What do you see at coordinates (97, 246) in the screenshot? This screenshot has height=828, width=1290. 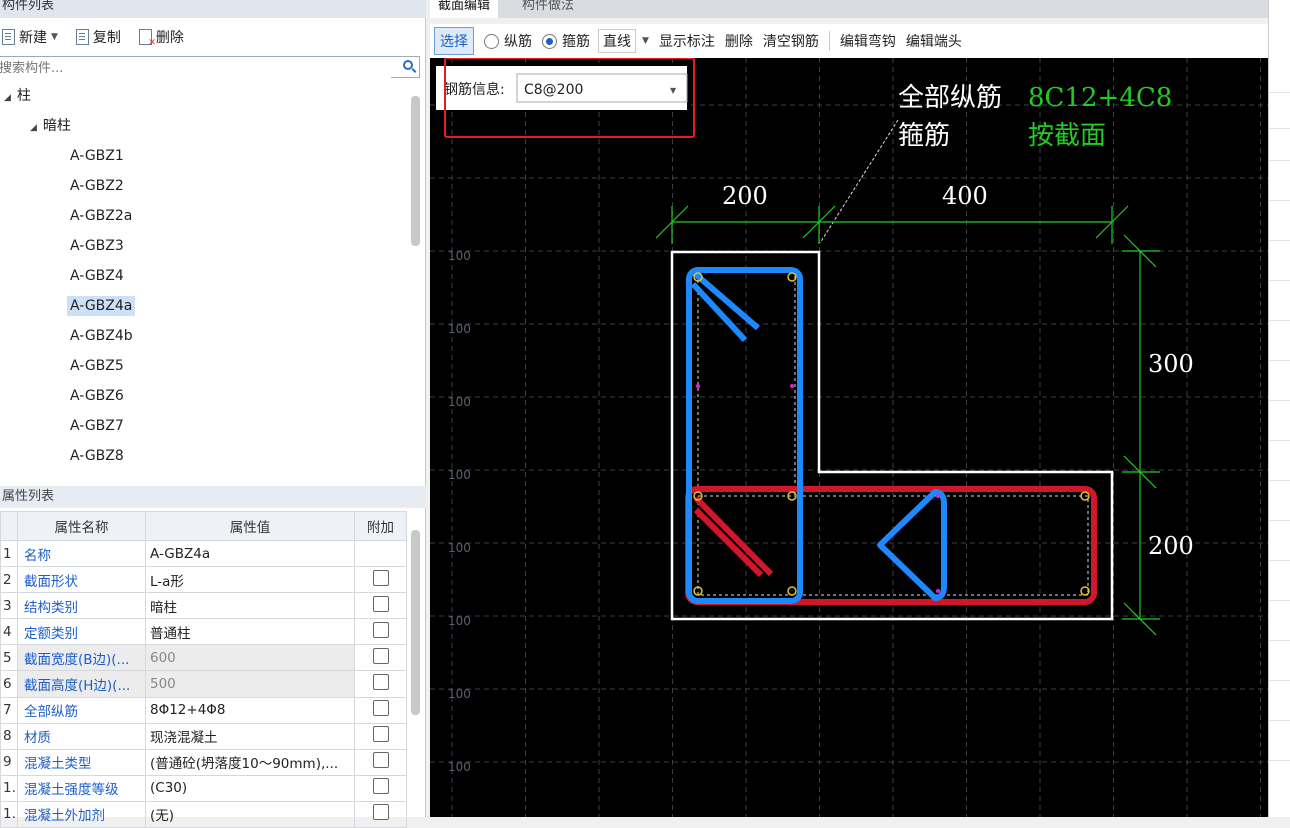 I see `tree-leaf: A-GBZ3` at bounding box center [97, 246].